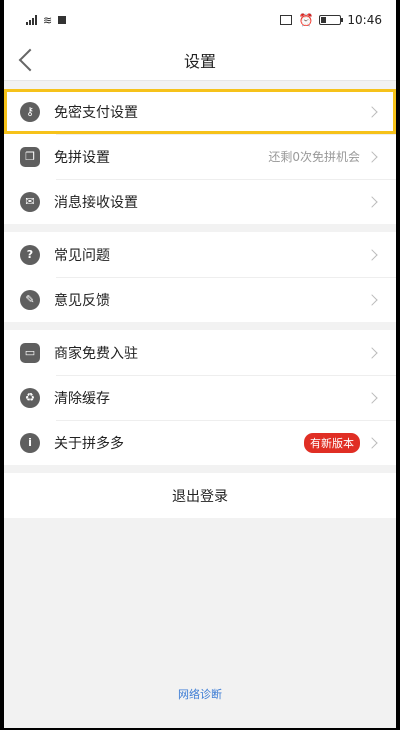 The height and width of the screenshot is (730, 400). I want to click on logout-button: 退出登录, so click(200, 495).